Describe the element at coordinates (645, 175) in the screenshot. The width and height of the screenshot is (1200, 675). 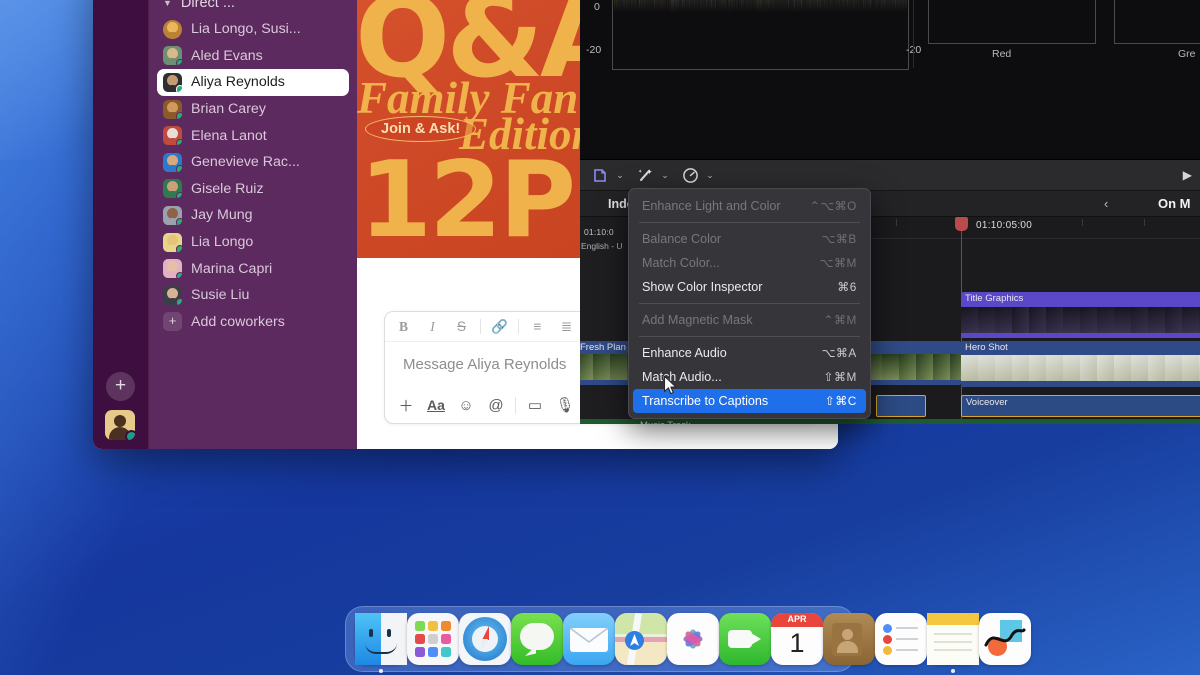
I see `enhancement-magic-wand-icon` at that location.